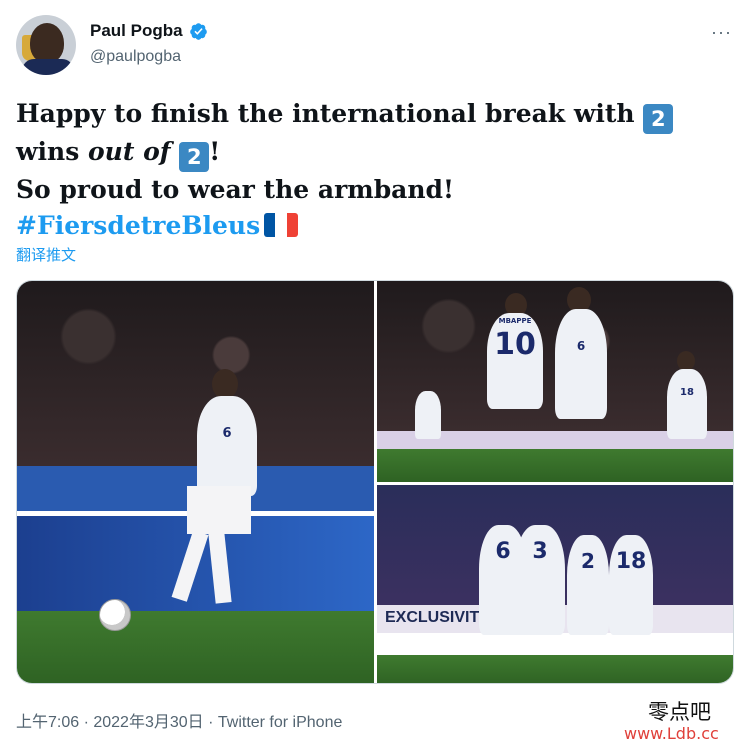 The width and height of the screenshot is (750, 744). Describe the element at coordinates (48, 67) in the screenshot. I see `avatar-shirt` at that location.